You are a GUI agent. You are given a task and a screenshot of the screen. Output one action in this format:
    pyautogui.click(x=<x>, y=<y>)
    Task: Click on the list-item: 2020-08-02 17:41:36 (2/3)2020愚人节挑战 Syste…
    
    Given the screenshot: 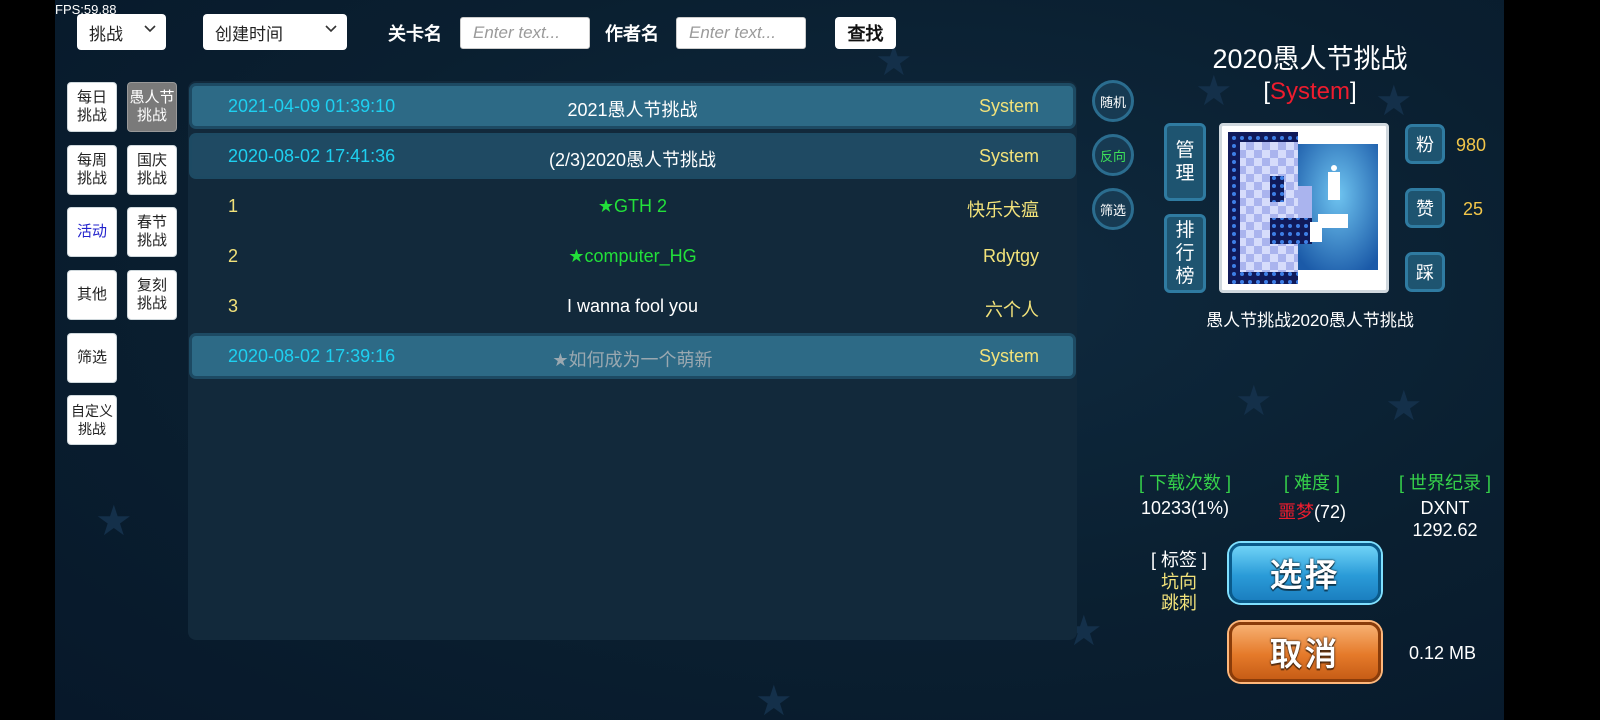 What is the action you would take?
    pyautogui.click(x=632, y=156)
    